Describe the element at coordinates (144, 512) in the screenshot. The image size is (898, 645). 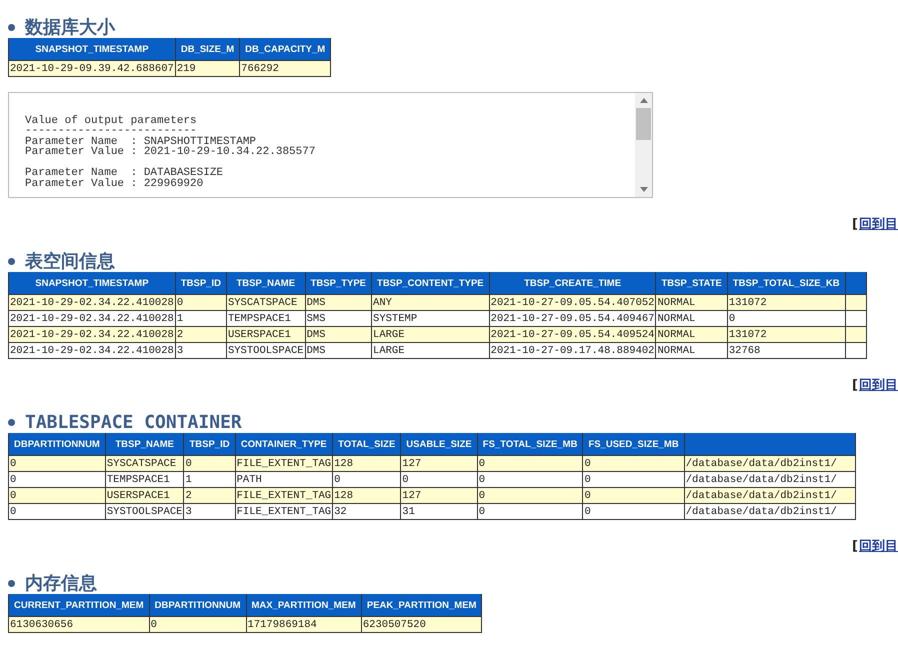
I see `table-cell: SYSTOOLSPACE` at that location.